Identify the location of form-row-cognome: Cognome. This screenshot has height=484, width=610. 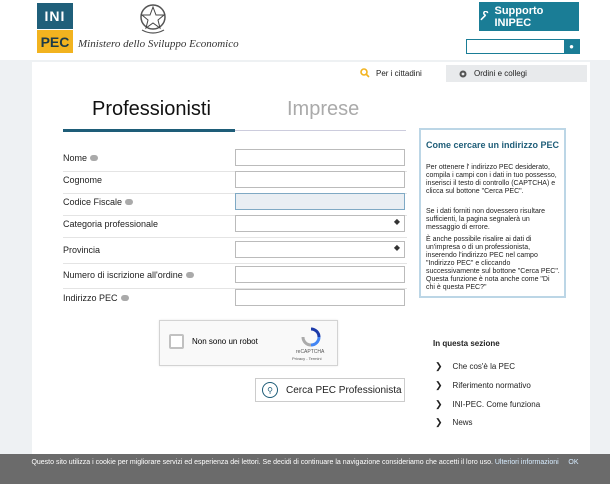
(235, 182).